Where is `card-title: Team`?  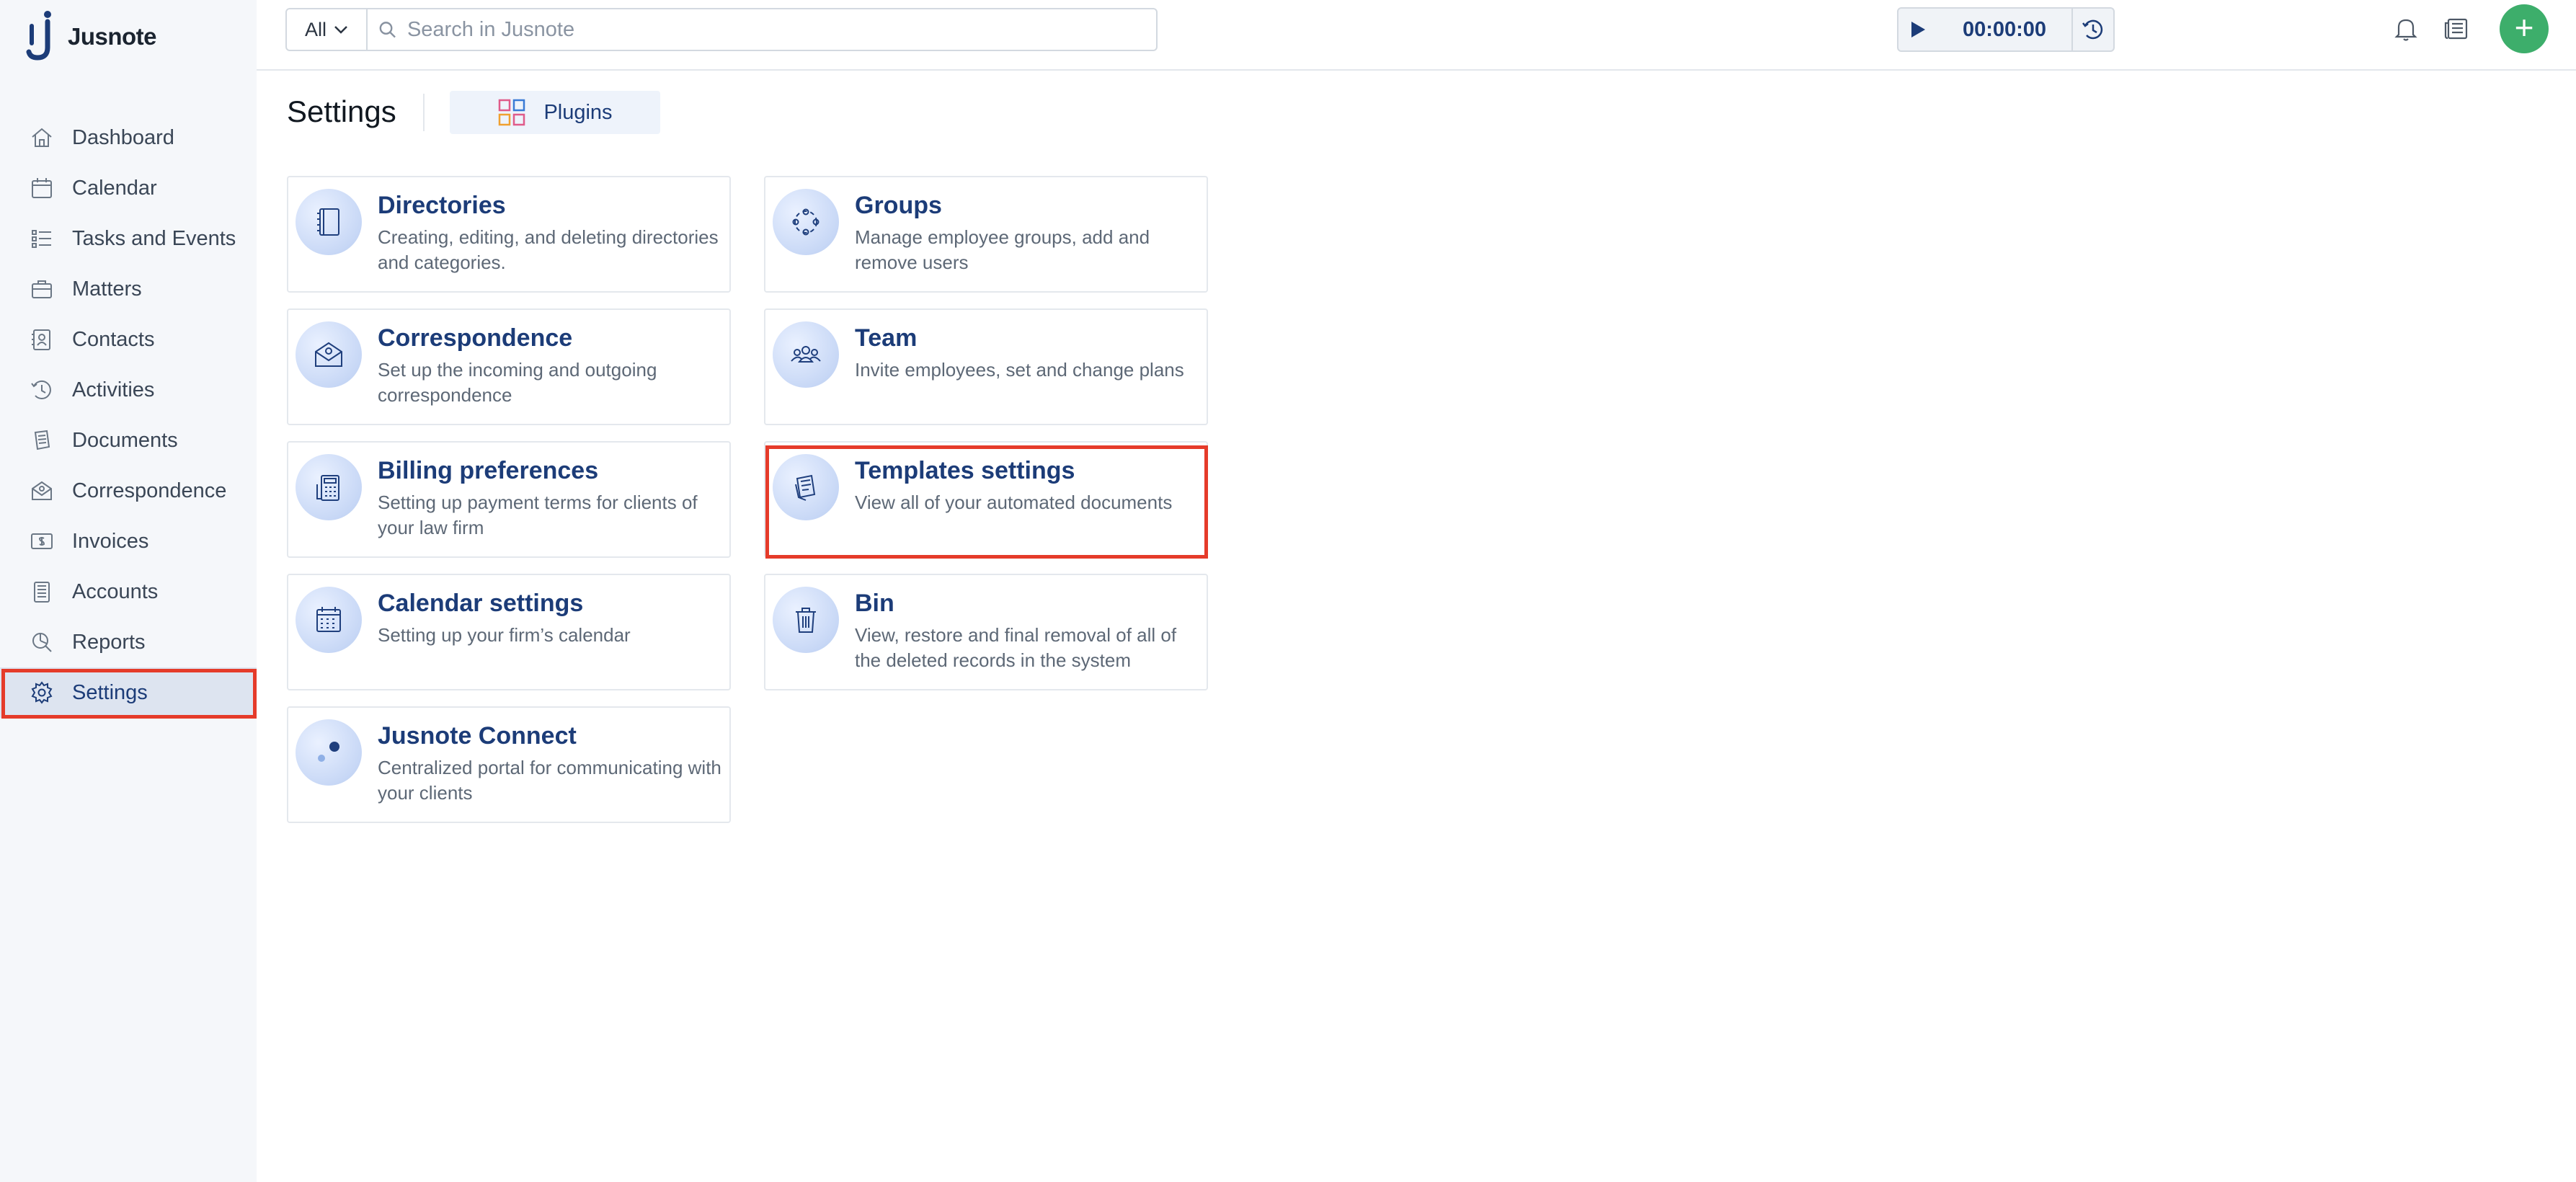
card-title: Team is located at coordinates (886, 338).